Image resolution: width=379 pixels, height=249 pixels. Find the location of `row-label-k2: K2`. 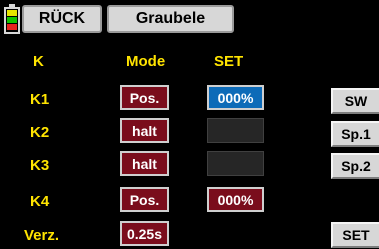

row-label-k2: K2 is located at coordinates (40, 132).